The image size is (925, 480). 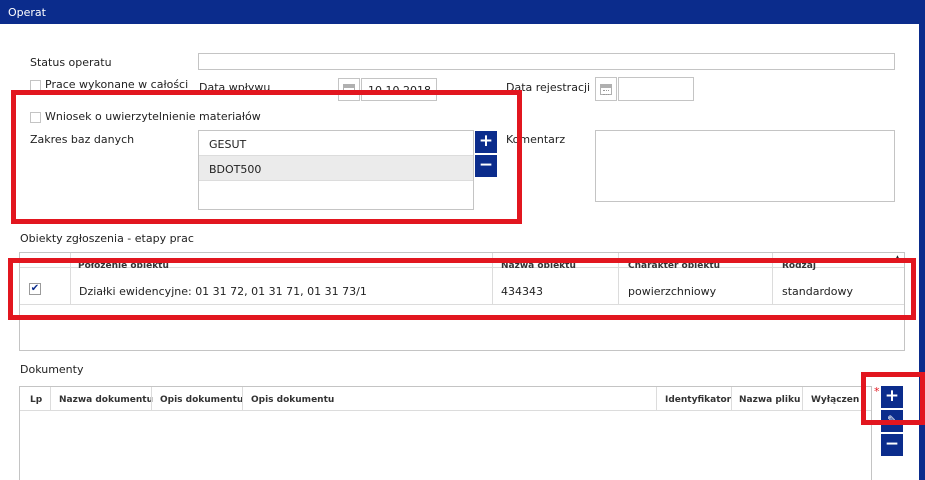 I want to click on column-header: Lp, so click(x=36, y=400).